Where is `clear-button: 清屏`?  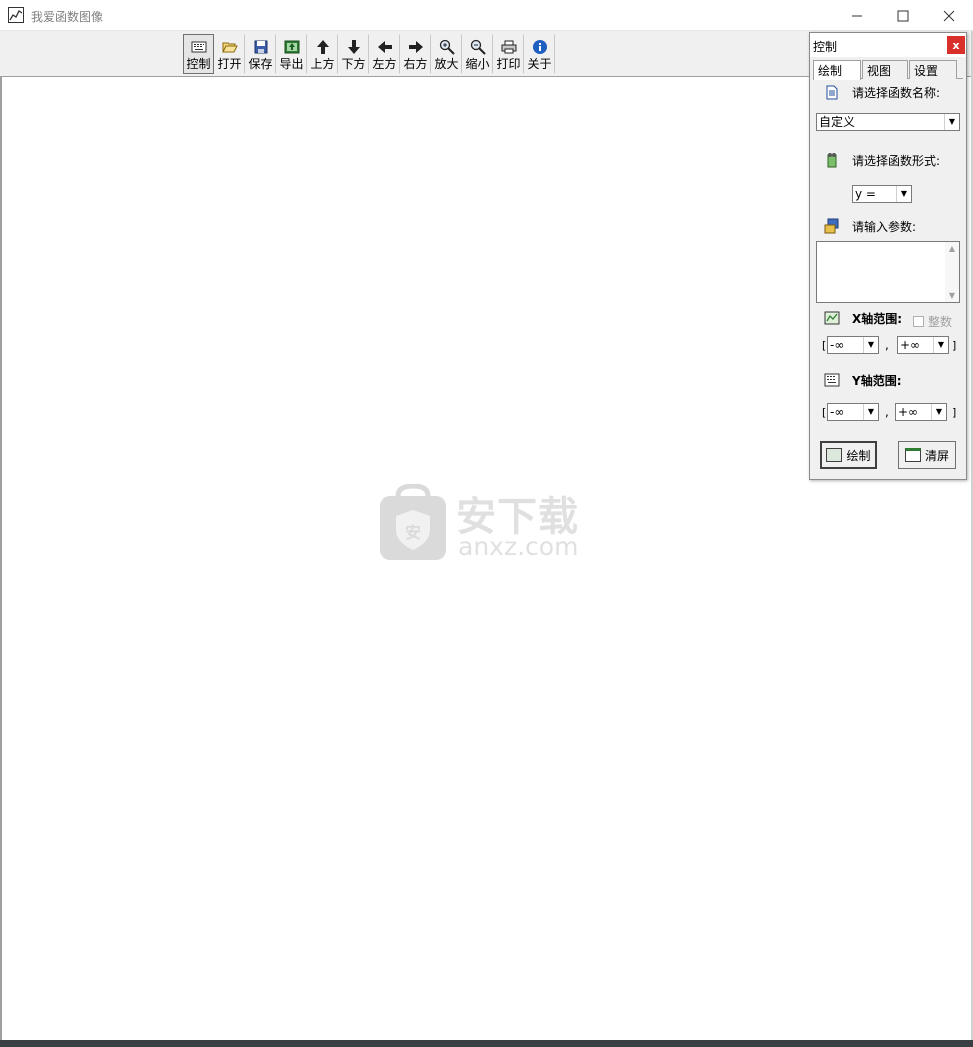
clear-button: 清屏 is located at coordinates (927, 455).